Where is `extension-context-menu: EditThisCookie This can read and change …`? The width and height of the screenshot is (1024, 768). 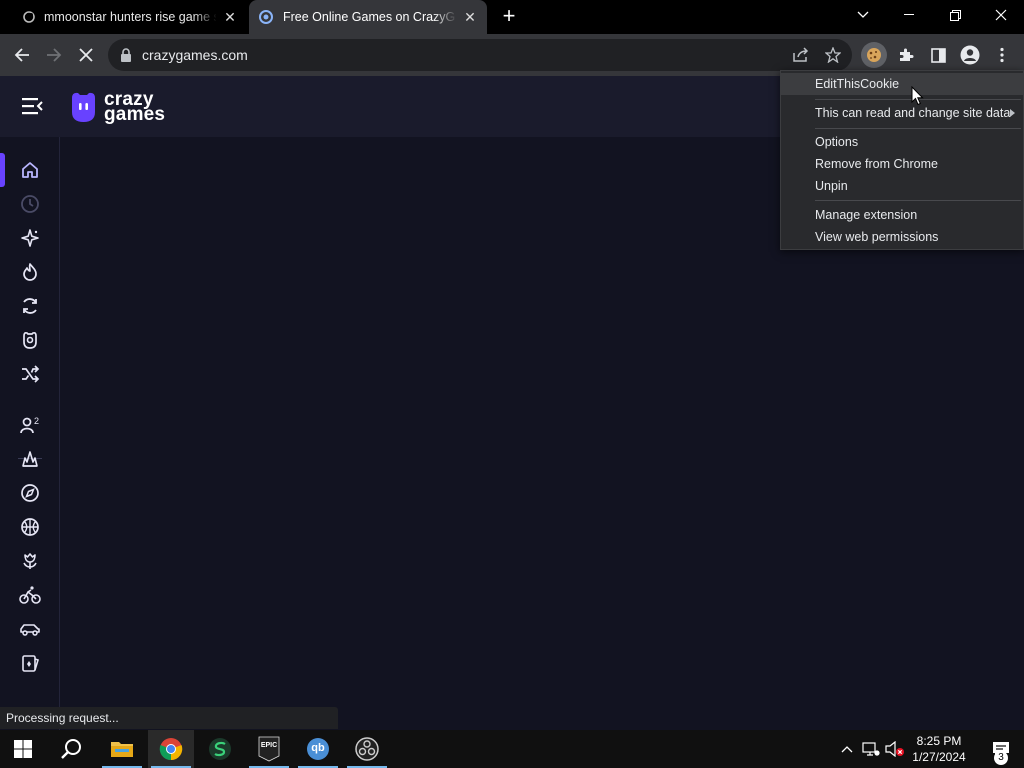 extension-context-menu: EditThisCookie This can read and change … is located at coordinates (902, 160).